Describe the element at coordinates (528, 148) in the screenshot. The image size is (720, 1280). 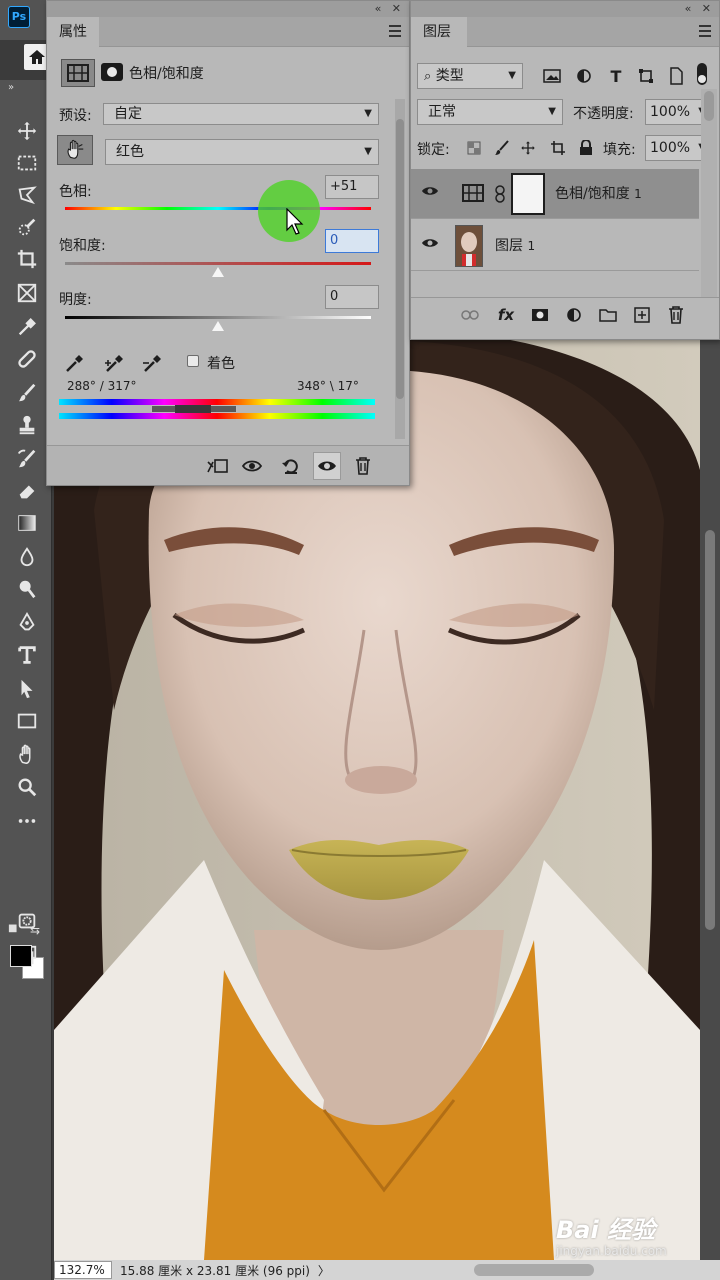
I see `lock-position-icon` at that location.